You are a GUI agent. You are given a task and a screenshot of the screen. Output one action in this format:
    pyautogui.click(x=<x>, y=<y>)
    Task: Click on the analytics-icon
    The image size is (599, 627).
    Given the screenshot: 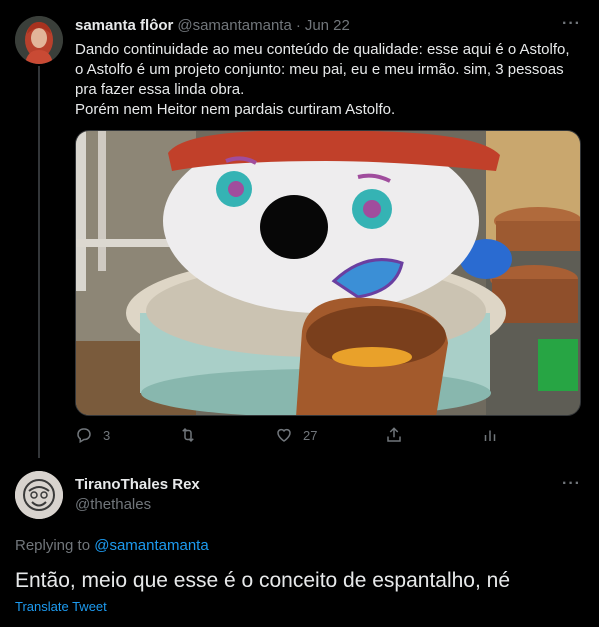 What is the action you would take?
    pyautogui.click(x=490, y=435)
    